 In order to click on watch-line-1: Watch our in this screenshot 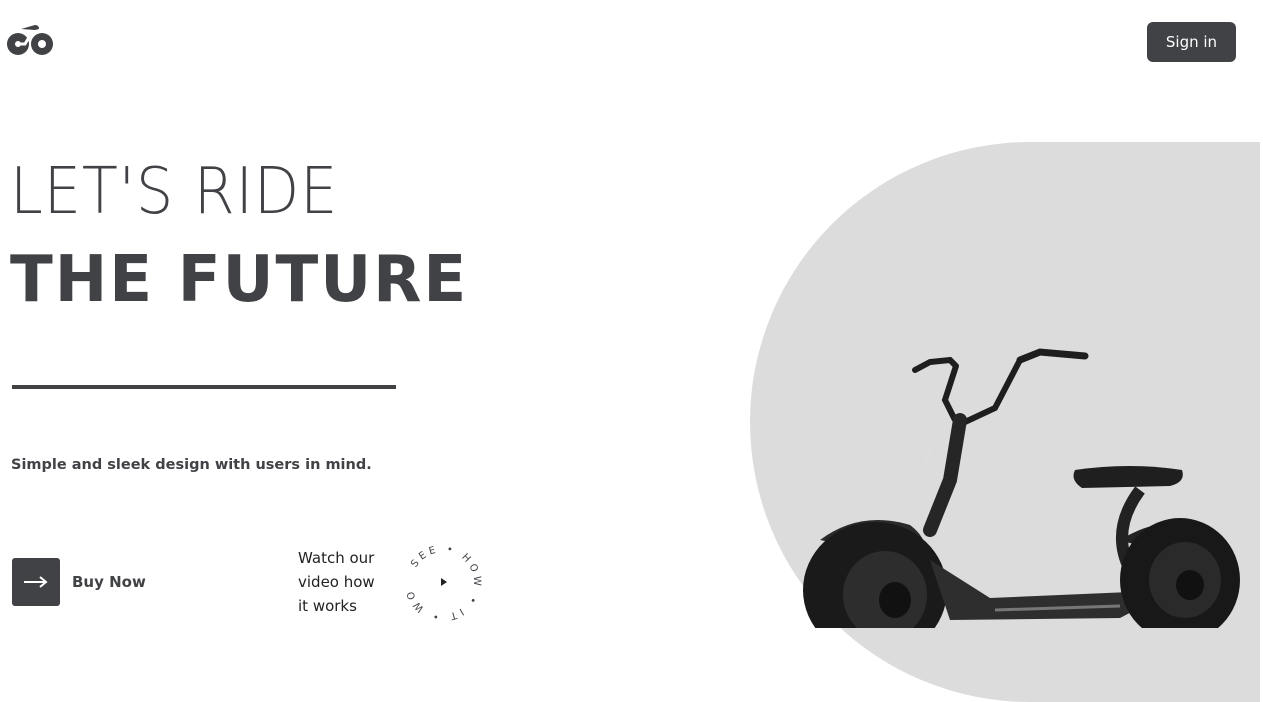, I will do `click(336, 558)`.